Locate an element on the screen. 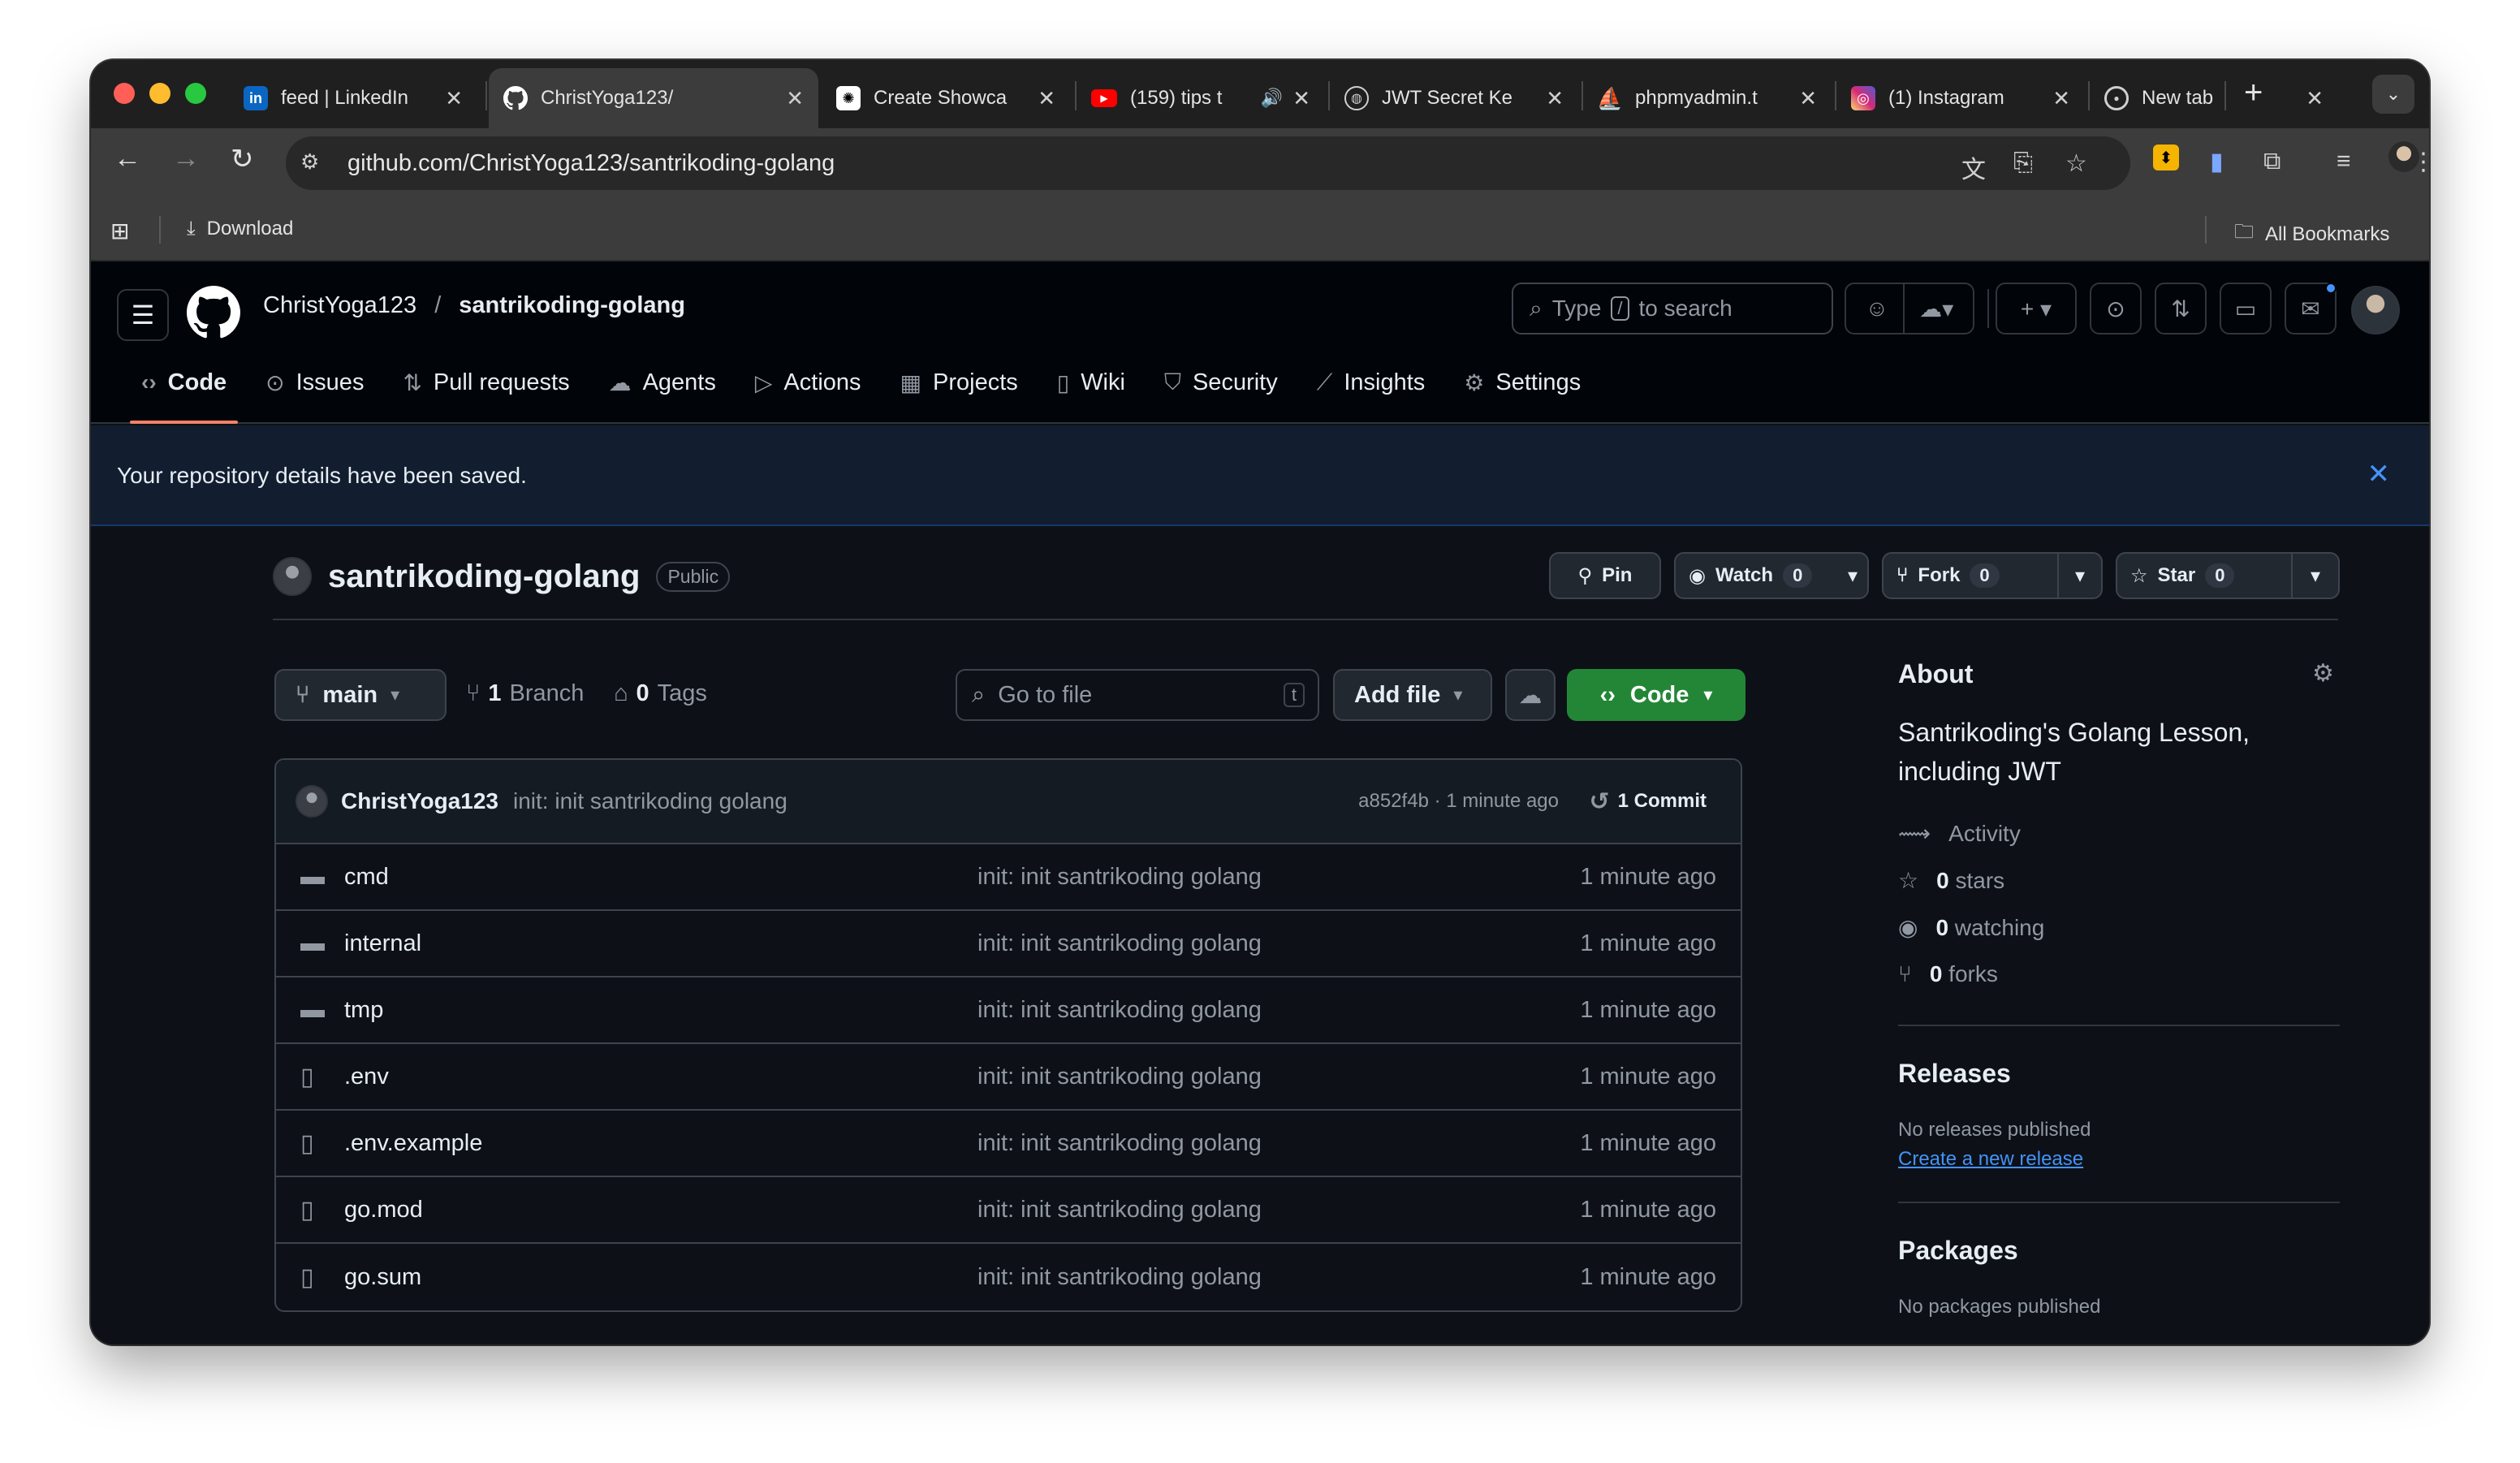  hamburger-menu-icon: ☰ is located at coordinates (143, 315).